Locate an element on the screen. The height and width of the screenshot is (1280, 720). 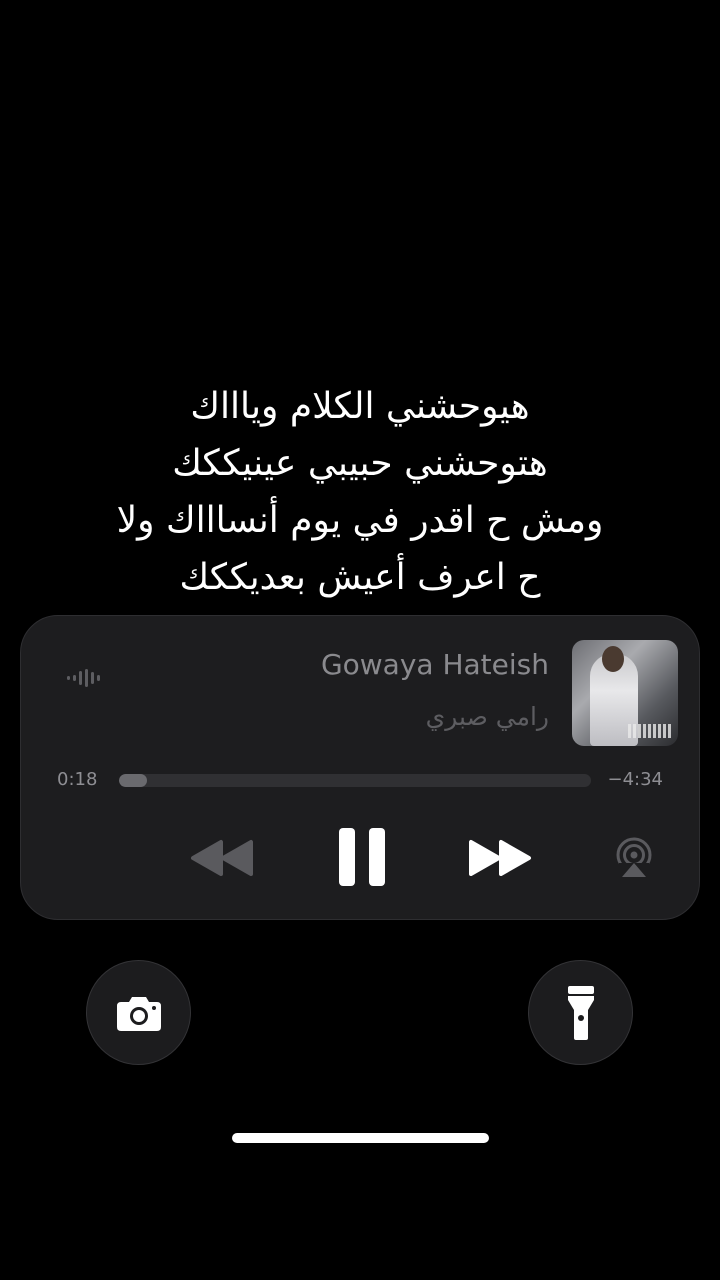
elapsed-time: 0:18 is located at coordinates (77, 779).